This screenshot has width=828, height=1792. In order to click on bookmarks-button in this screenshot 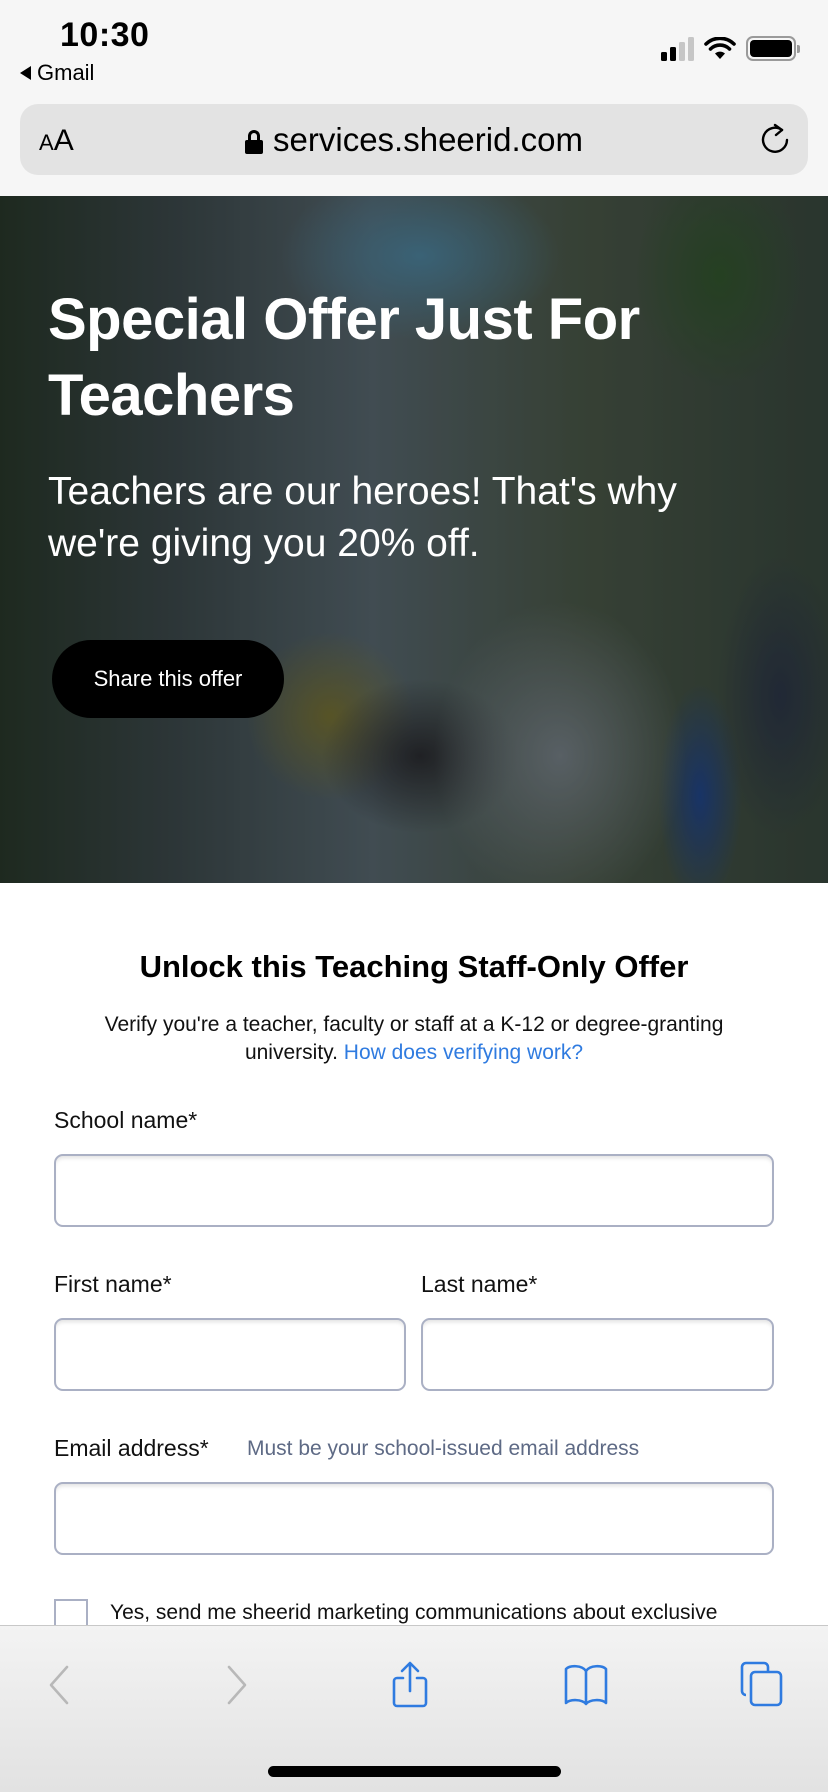, I will do `click(586, 1685)`.